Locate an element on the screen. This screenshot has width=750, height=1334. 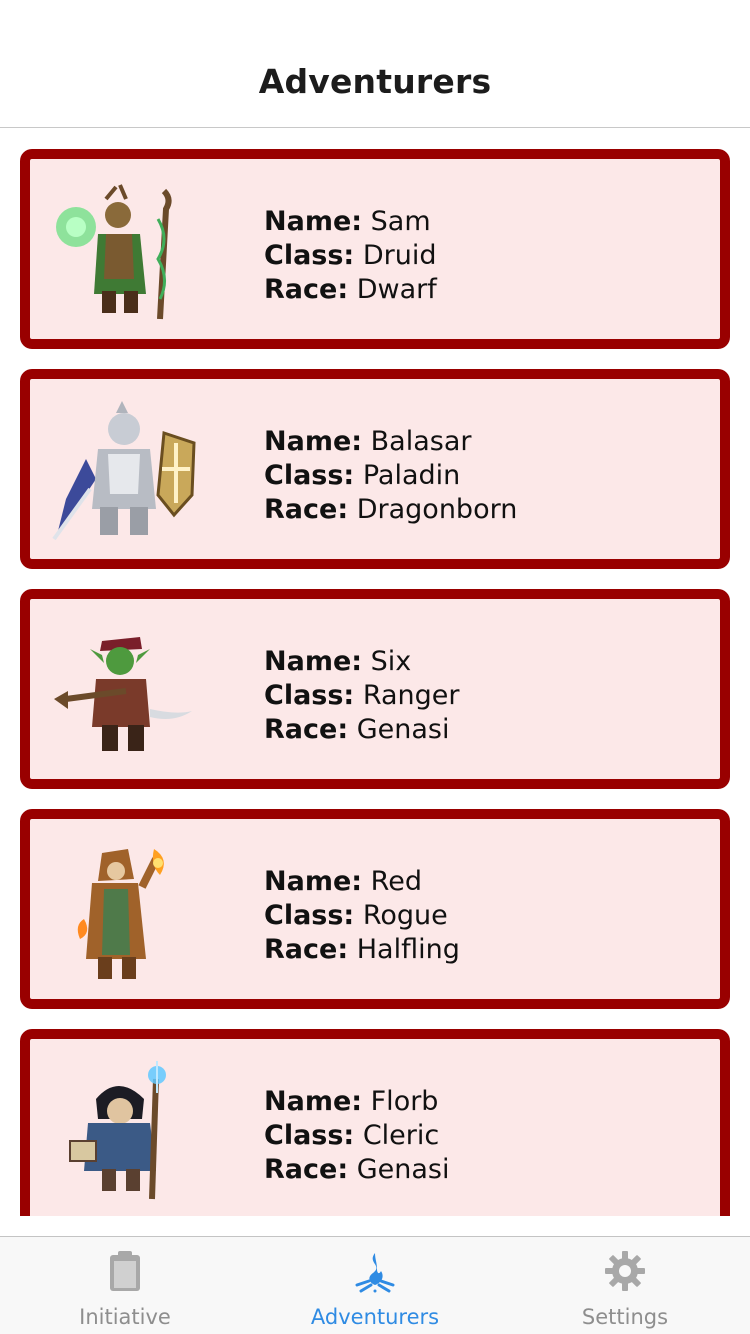
adventurer-info: Name: Red Class: Rogue Race: Halfling is located at coordinates (362, 916).